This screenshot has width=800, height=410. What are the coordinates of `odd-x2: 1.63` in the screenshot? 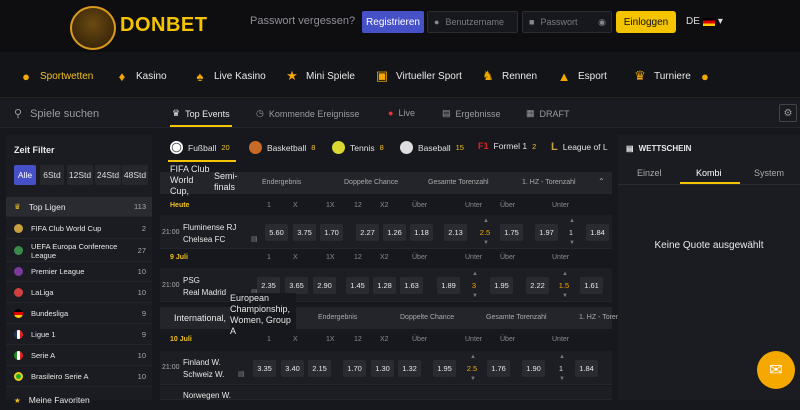 It's located at (411, 285).